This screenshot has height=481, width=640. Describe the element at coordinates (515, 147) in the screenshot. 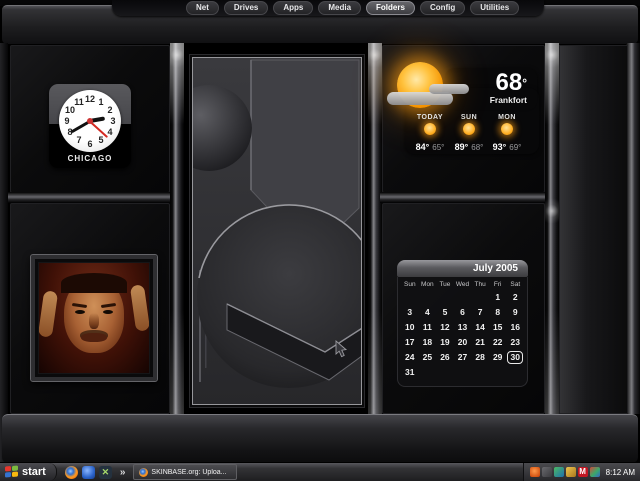

I see `forecast-low: 69°` at that location.